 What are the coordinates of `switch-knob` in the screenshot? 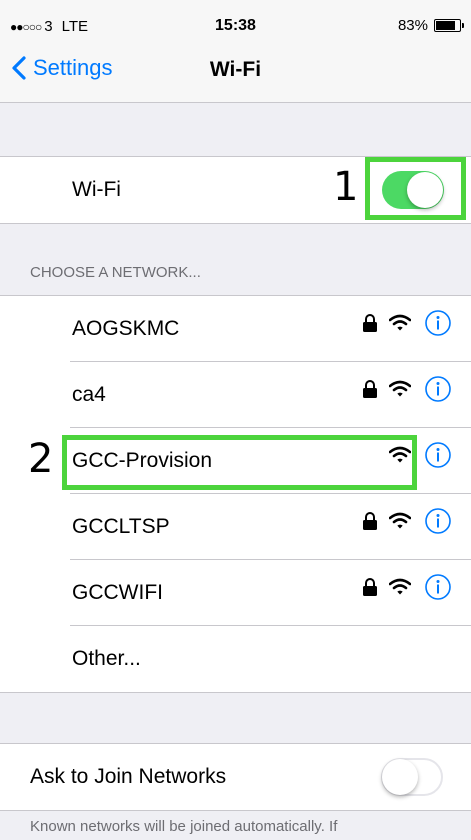 It's located at (400, 777).